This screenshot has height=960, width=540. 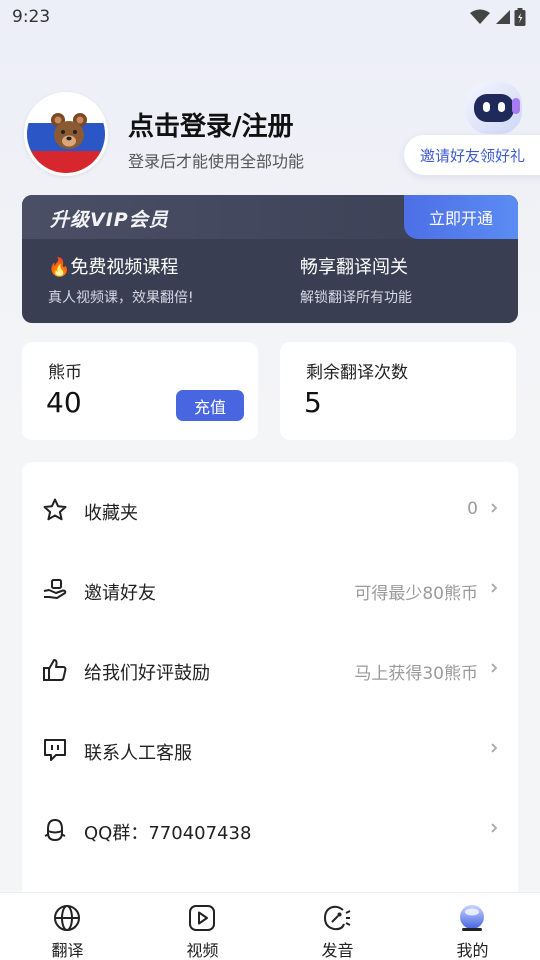 I want to click on vip-feature-video-courses: 🔥免费视频课程 真人视频课，效果翻倍!, so click(x=121, y=280).